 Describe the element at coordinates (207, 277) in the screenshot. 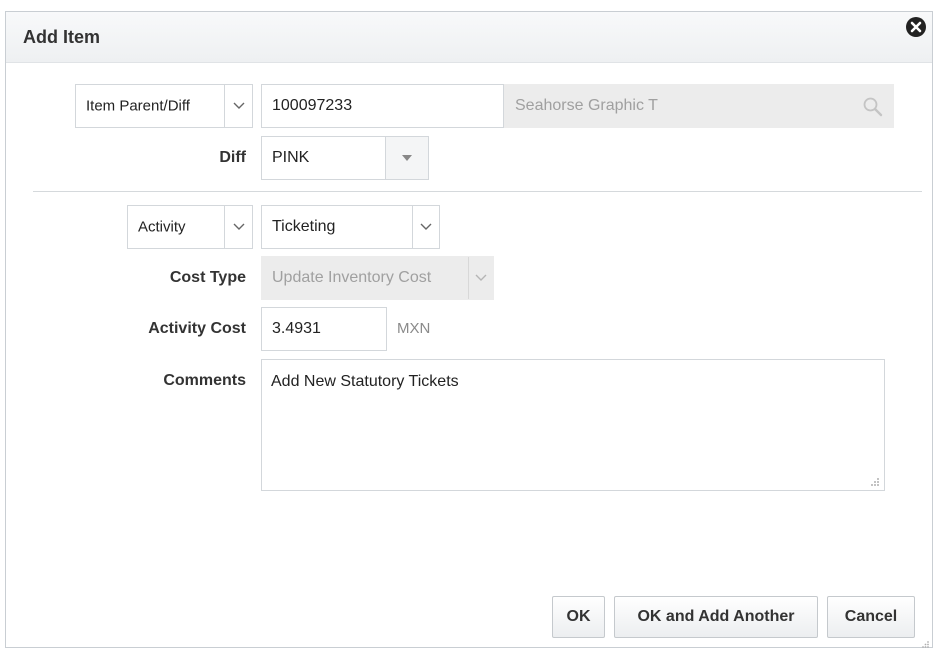

I see `cost-type-label: Cost Type` at that location.